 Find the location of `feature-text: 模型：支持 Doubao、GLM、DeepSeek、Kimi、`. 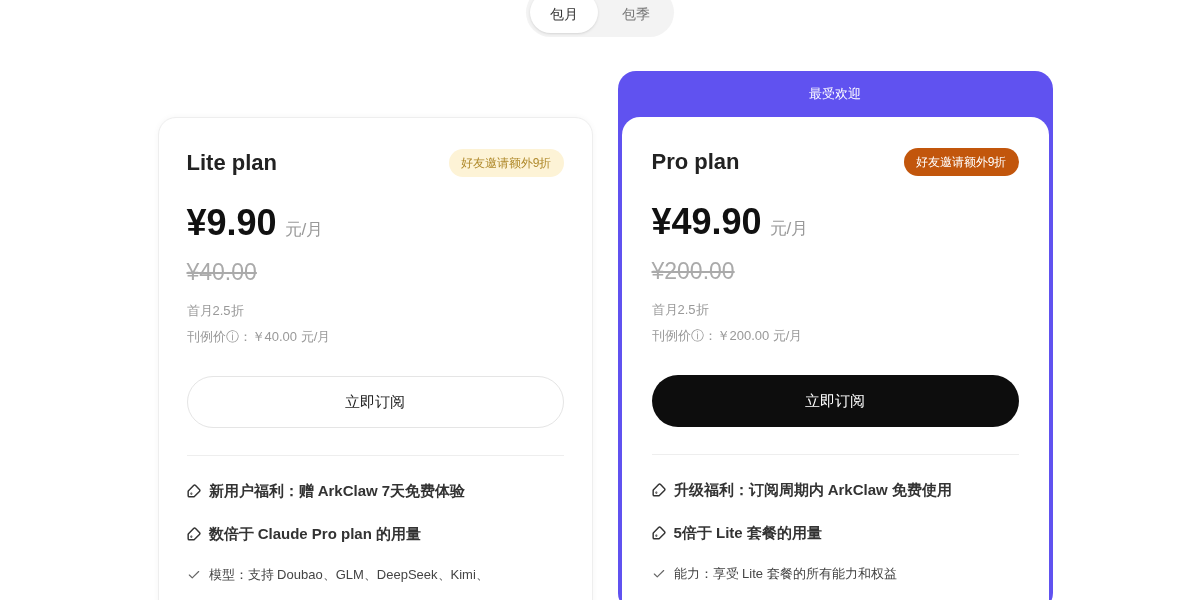

feature-text: 模型：支持 Doubao、GLM、DeepSeek、Kimi、 is located at coordinates (348, 575).